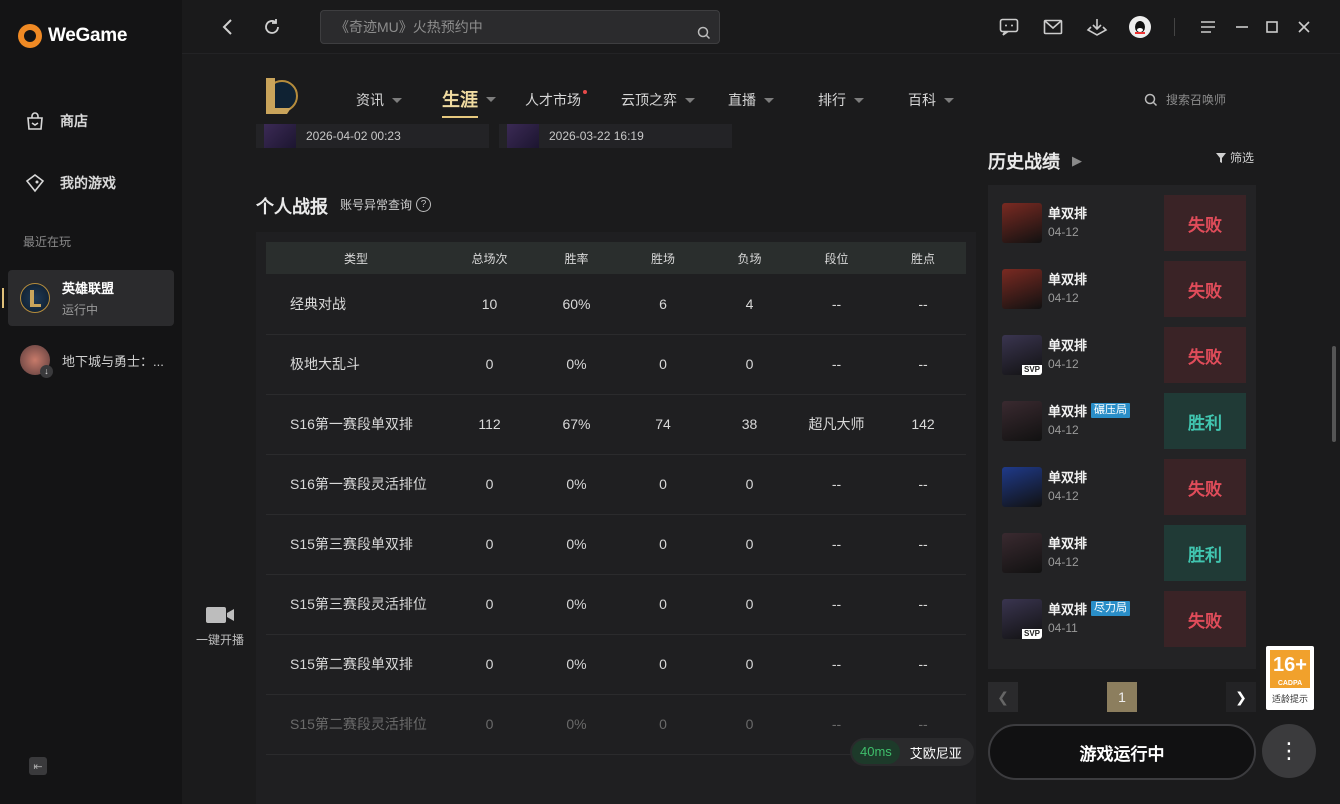 This screenshot has width=1340, height=804. Describe the element at coordinates (356, 424) in the screenshot. I see `stat-type-cell: S16第一赛段单双排` at that location.